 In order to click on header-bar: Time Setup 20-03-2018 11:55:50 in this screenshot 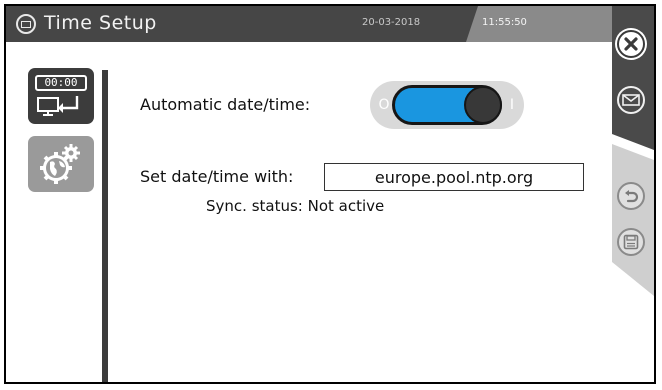, I will do `click(330, 24)`.